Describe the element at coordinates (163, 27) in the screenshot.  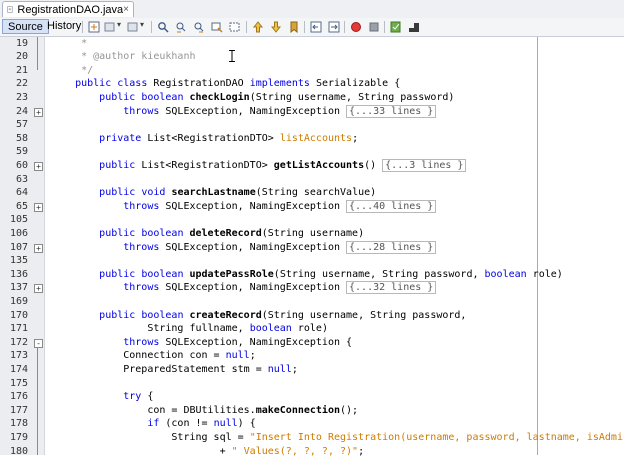
I see `find-icon` at that location.